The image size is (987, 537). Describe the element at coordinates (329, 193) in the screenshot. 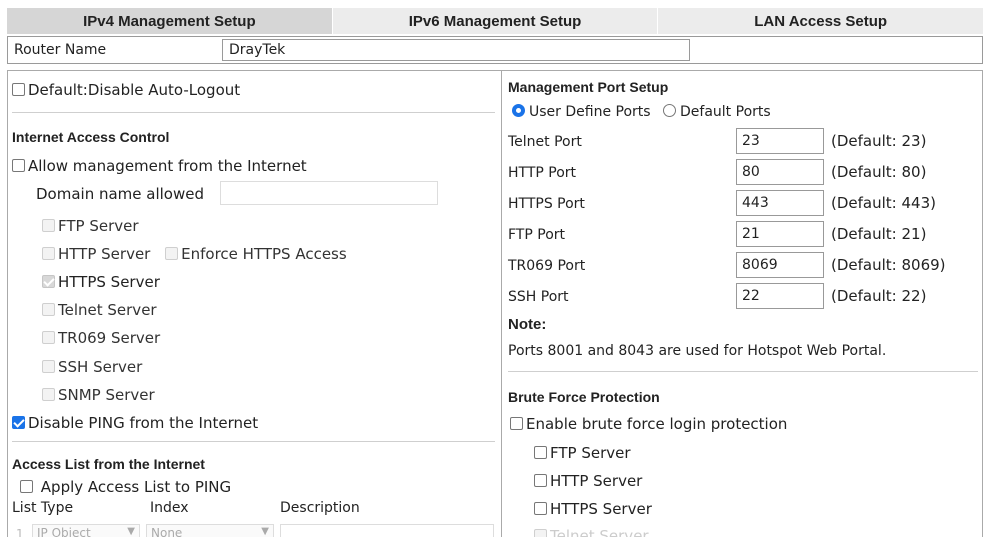

I see `domain-name-input` at that location.